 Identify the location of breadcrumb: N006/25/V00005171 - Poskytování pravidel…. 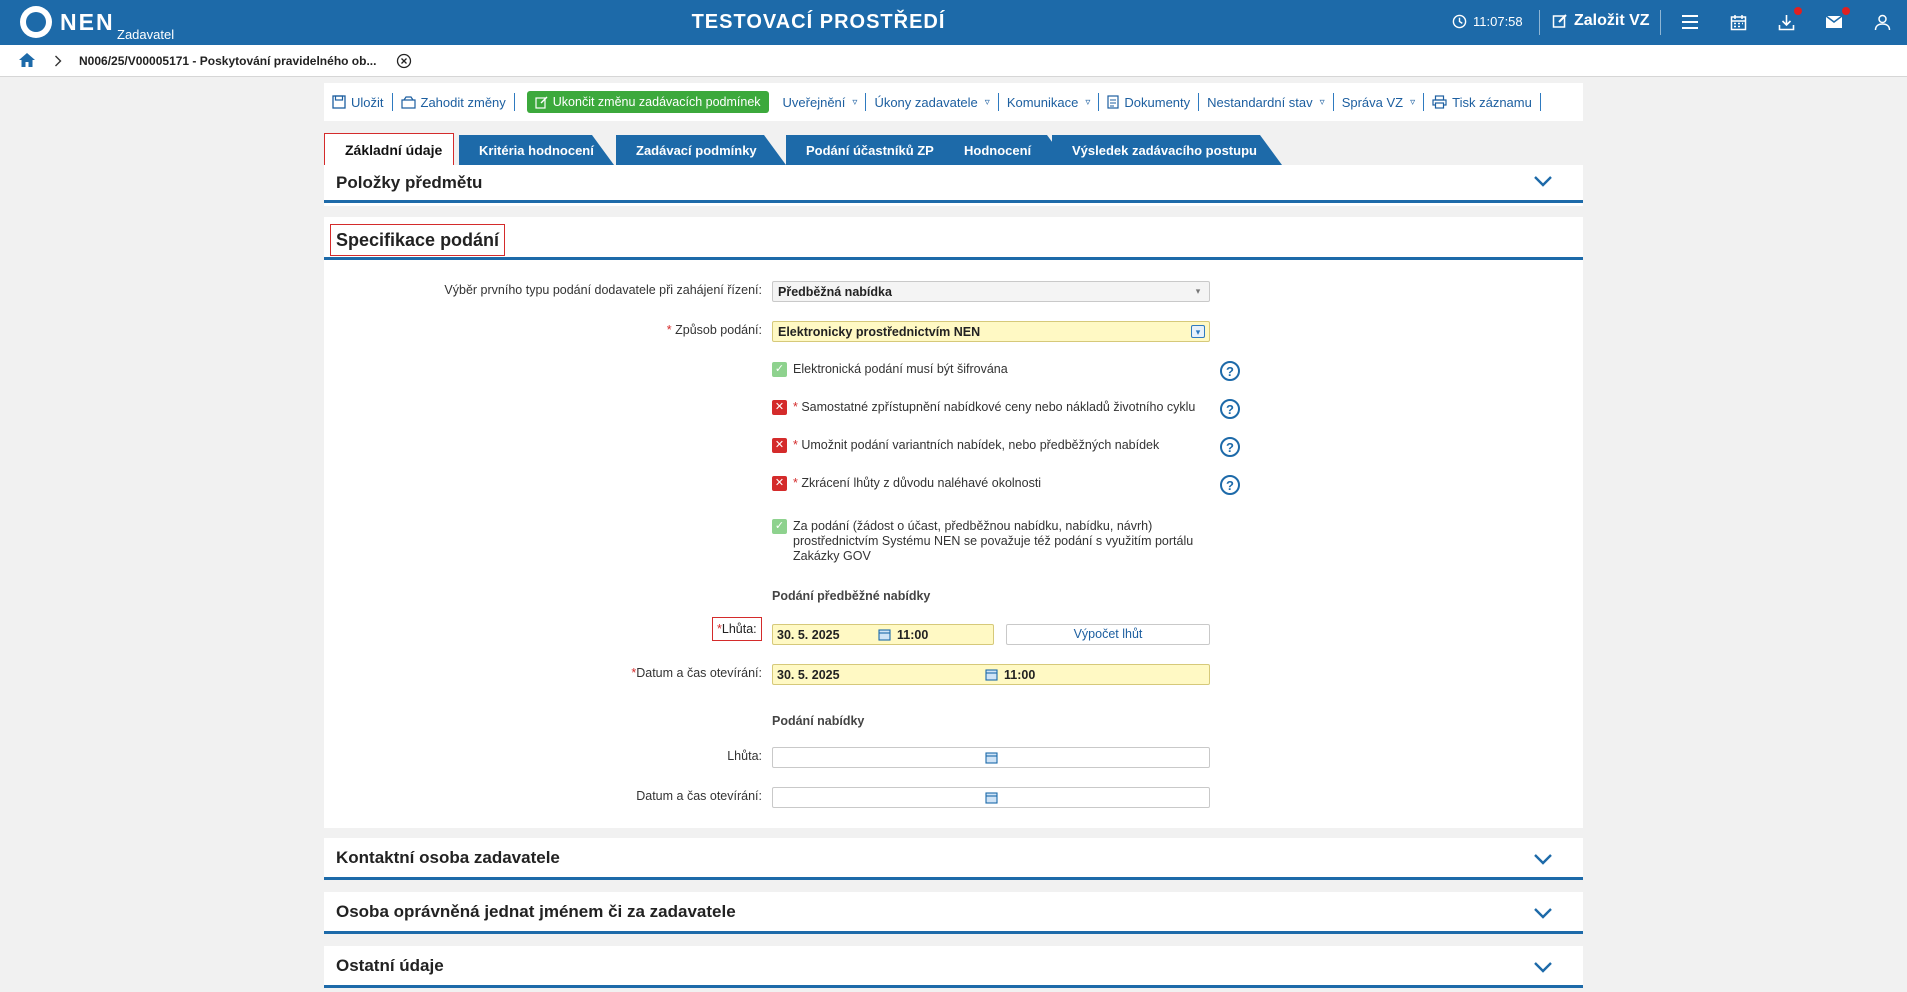
(953, 61).